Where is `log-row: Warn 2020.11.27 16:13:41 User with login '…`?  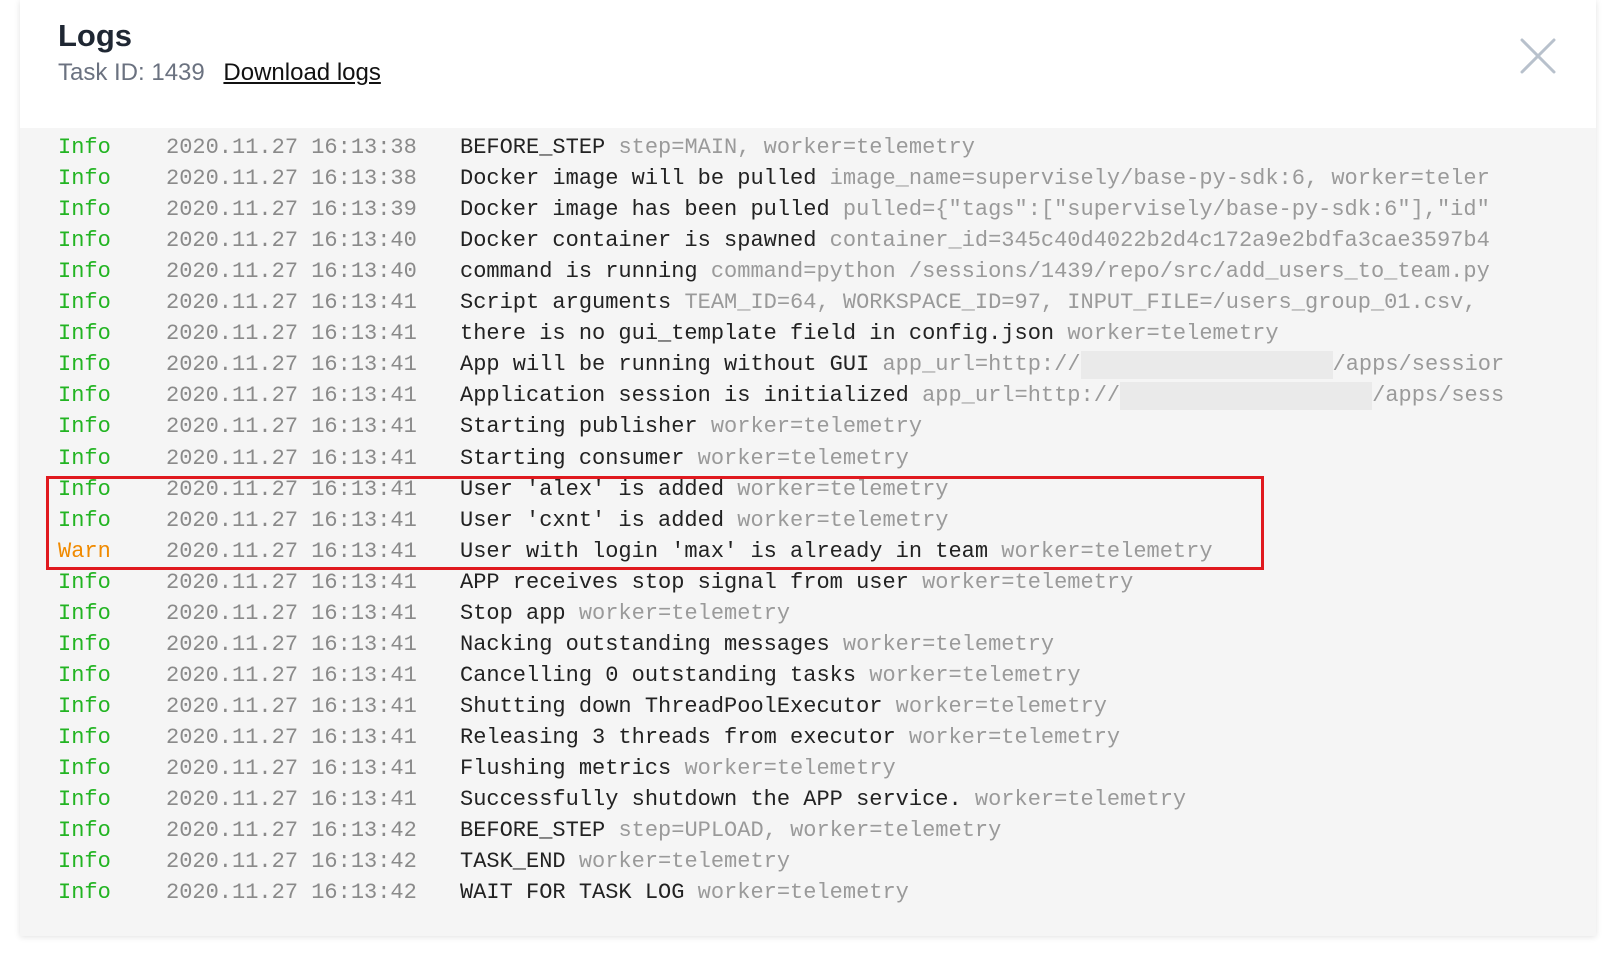
log-row: Warn 2020.11.27 16:13:41 User with login '… is located at coordinates (808, 552).